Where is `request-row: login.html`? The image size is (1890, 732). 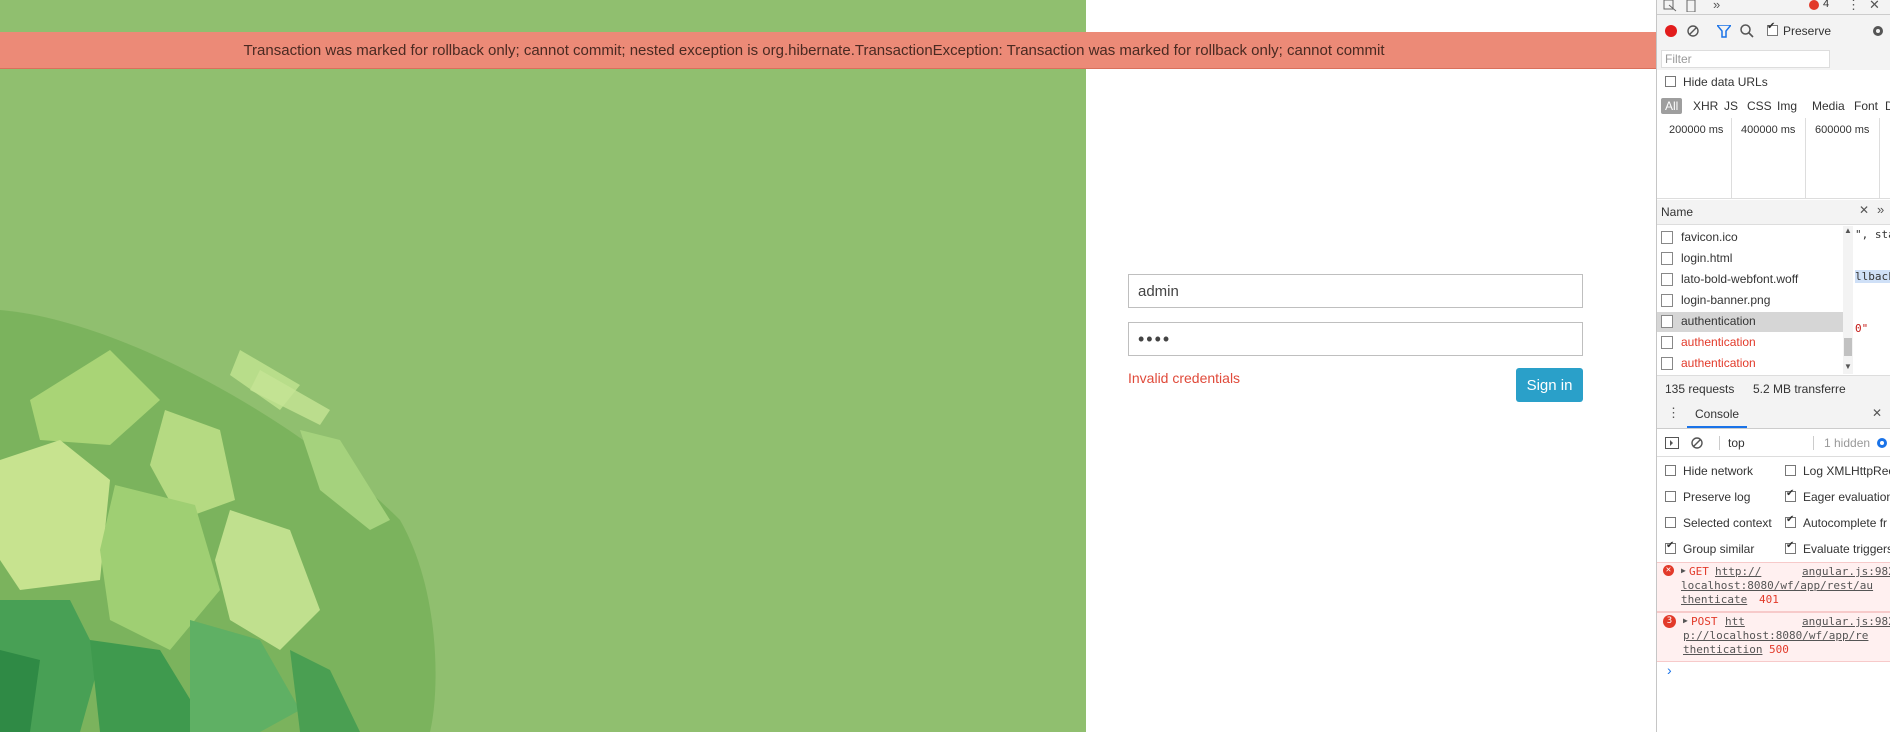 request-row: login.html is located at coordinates (1751, 259).